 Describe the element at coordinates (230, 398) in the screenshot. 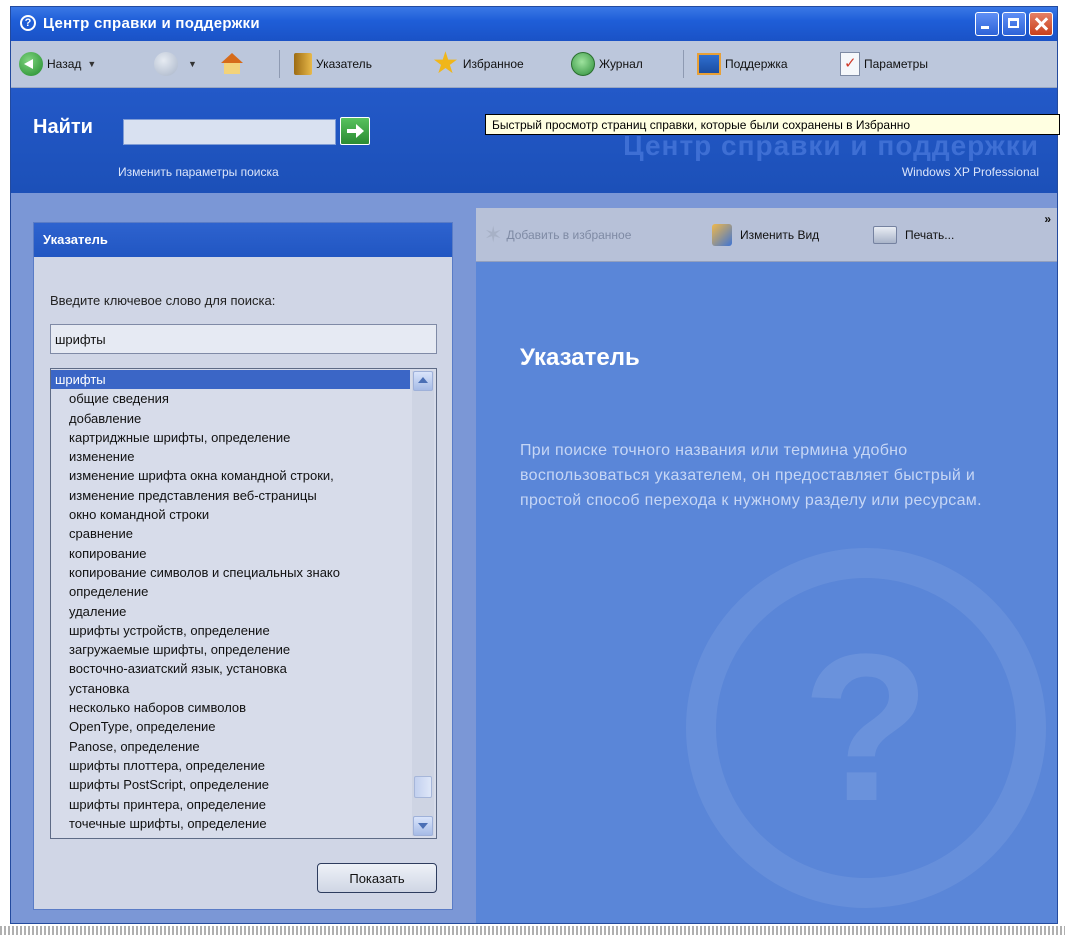

I see `index-list-item: общие сведения` at that location.